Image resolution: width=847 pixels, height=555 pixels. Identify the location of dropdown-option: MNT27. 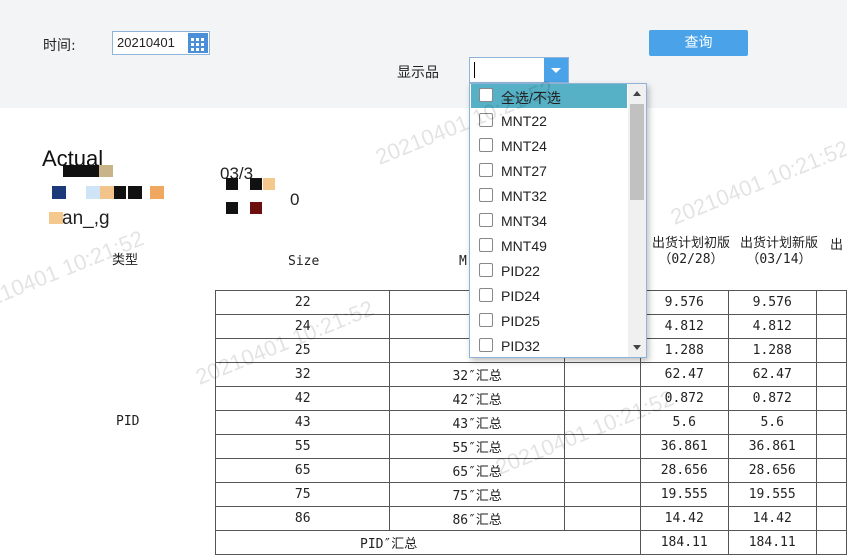
(549, 171).